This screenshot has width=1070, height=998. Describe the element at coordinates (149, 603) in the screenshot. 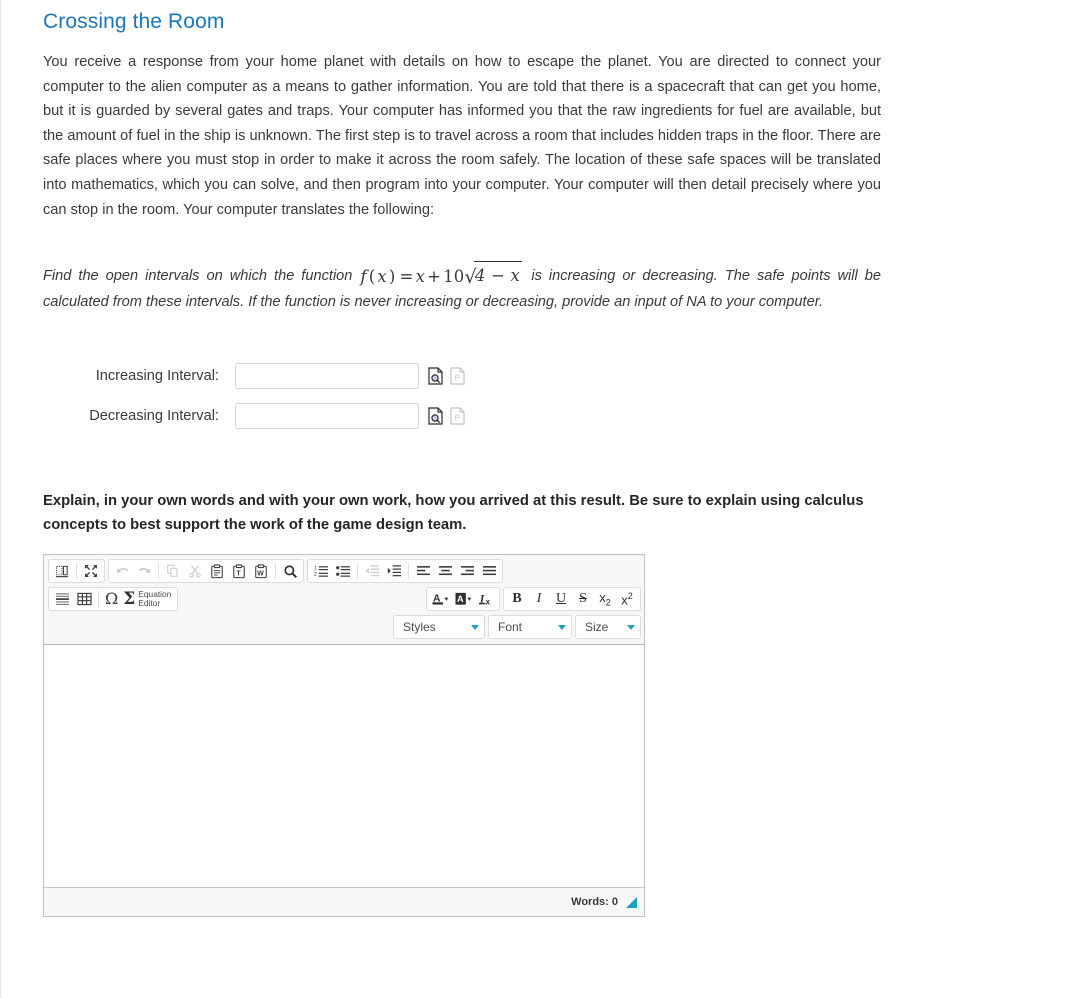

I see `equation-editor-label-line2: Editor` at that location.